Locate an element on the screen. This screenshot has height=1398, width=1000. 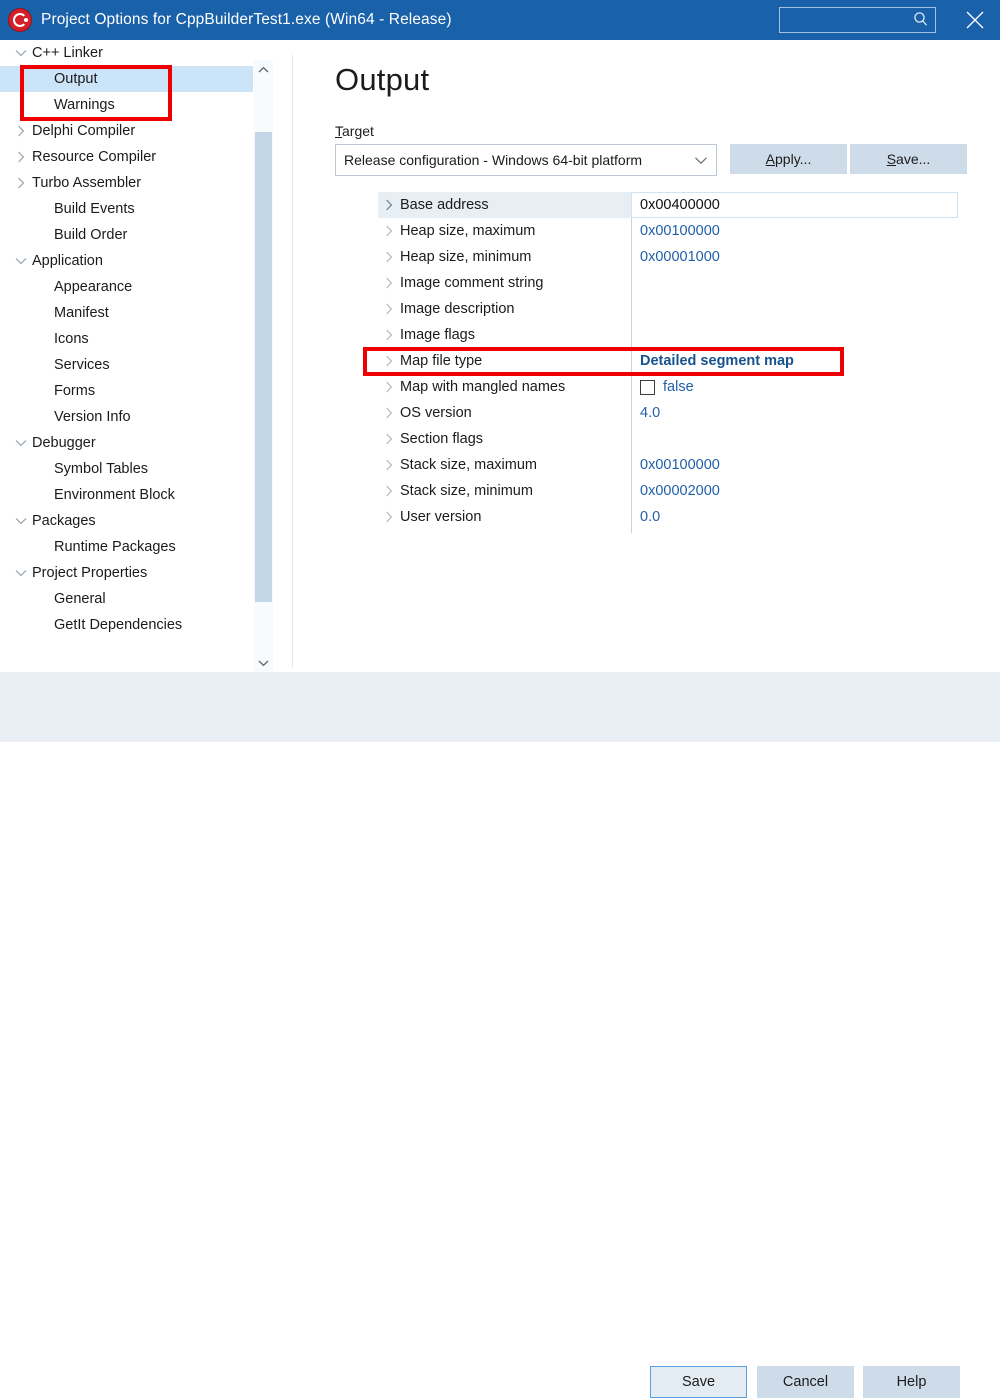
property-row: Stack size, maximum 0x00100000 is located at coordinates (668, 465).